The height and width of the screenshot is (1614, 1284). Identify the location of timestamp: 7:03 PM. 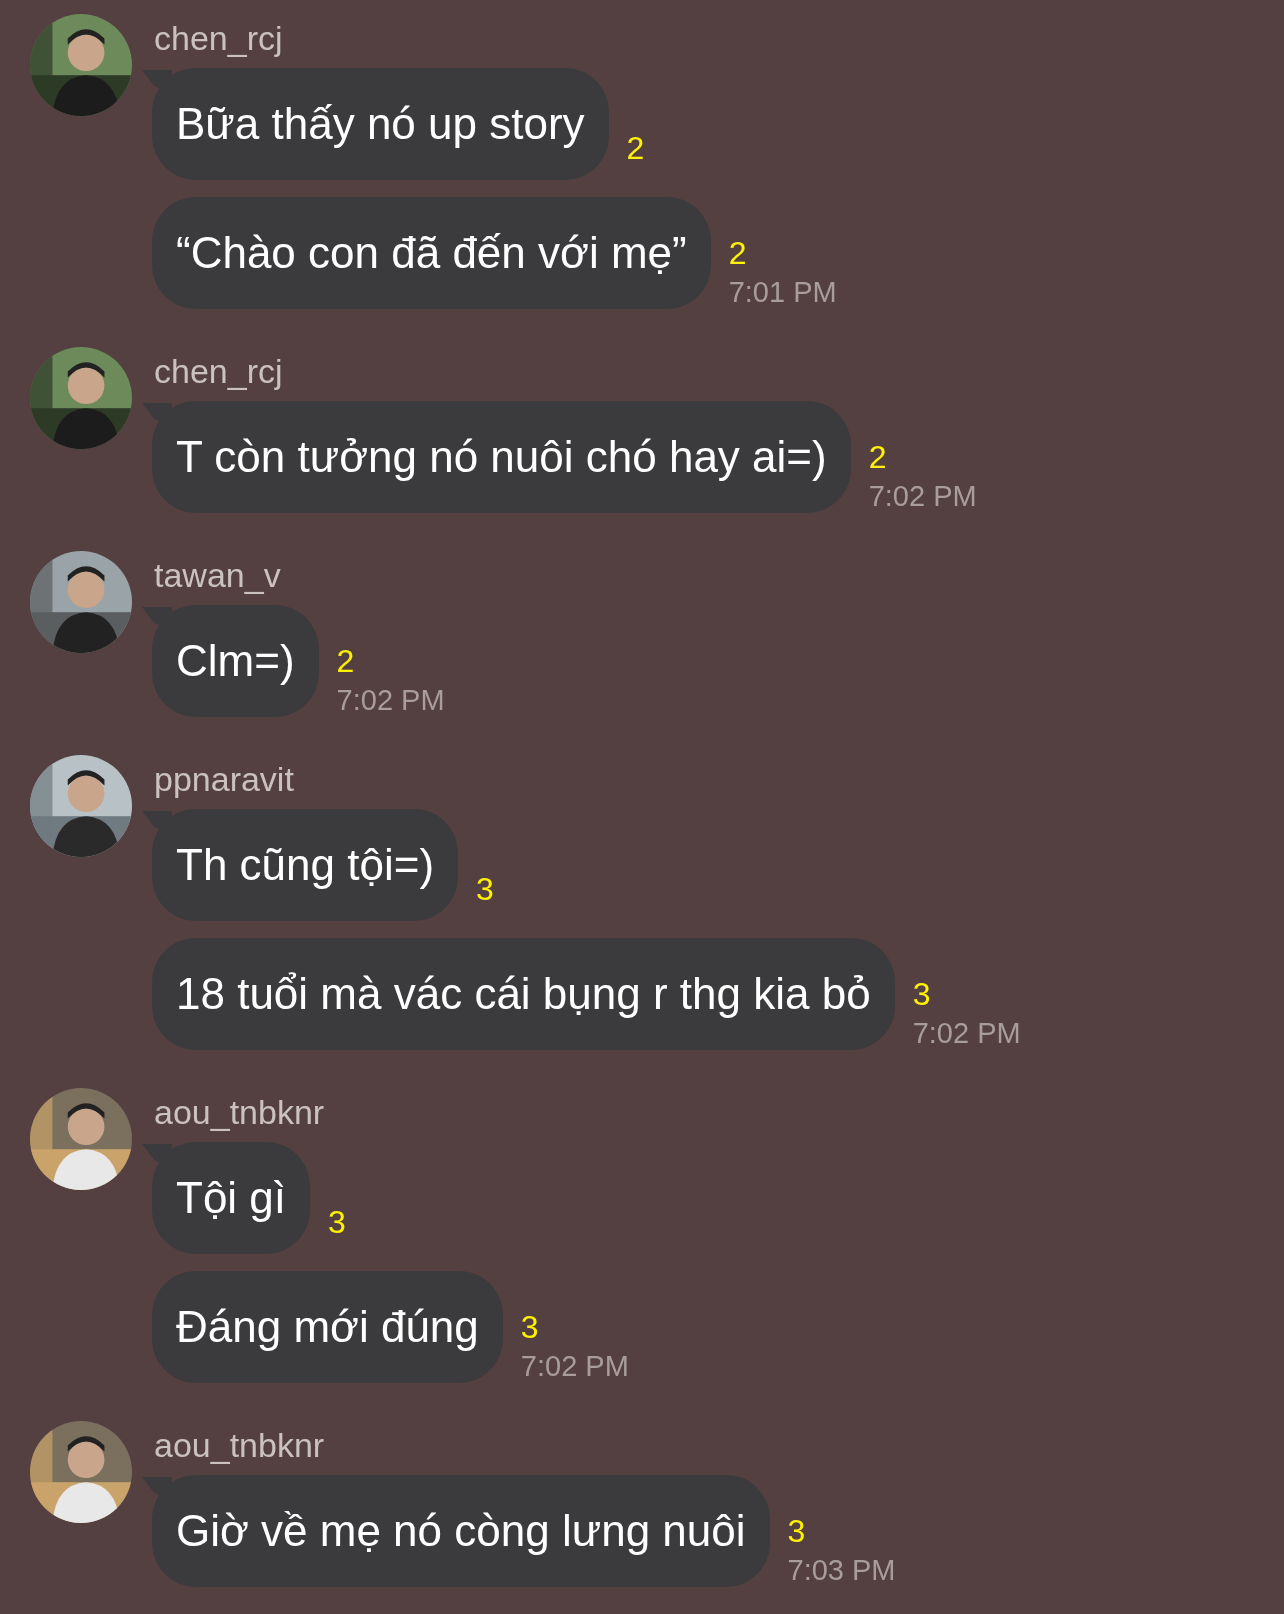
(841, 1570).